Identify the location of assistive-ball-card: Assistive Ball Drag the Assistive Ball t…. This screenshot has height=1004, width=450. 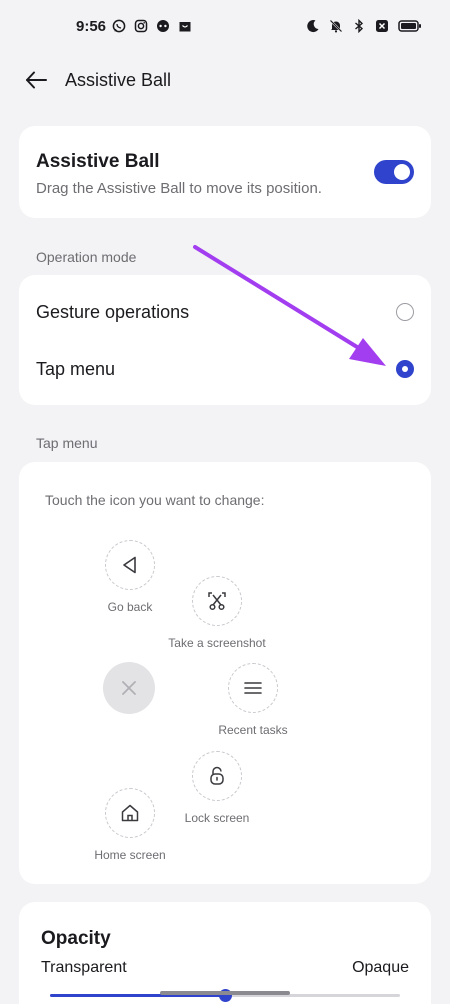
(225, 172).